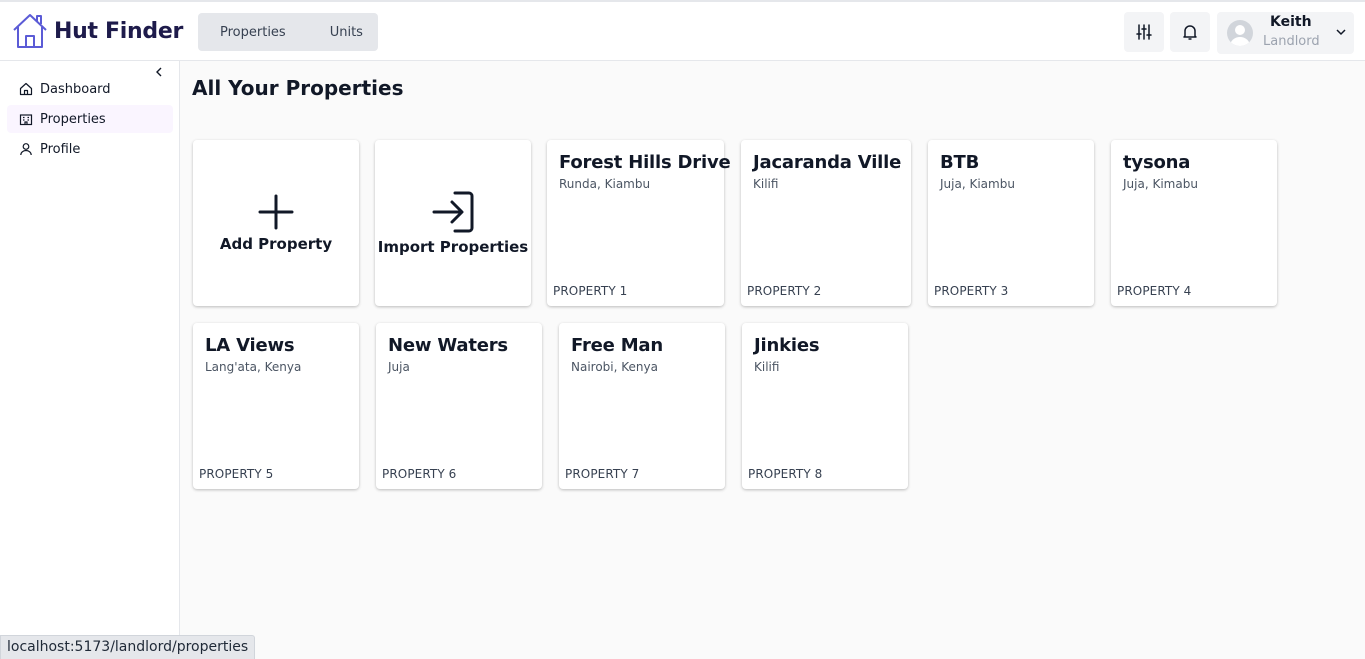 Image resolution: width=1365 pixels, height=659 pixels. I want to click on property-tag: PROPERTY 7, so click(602, 474).